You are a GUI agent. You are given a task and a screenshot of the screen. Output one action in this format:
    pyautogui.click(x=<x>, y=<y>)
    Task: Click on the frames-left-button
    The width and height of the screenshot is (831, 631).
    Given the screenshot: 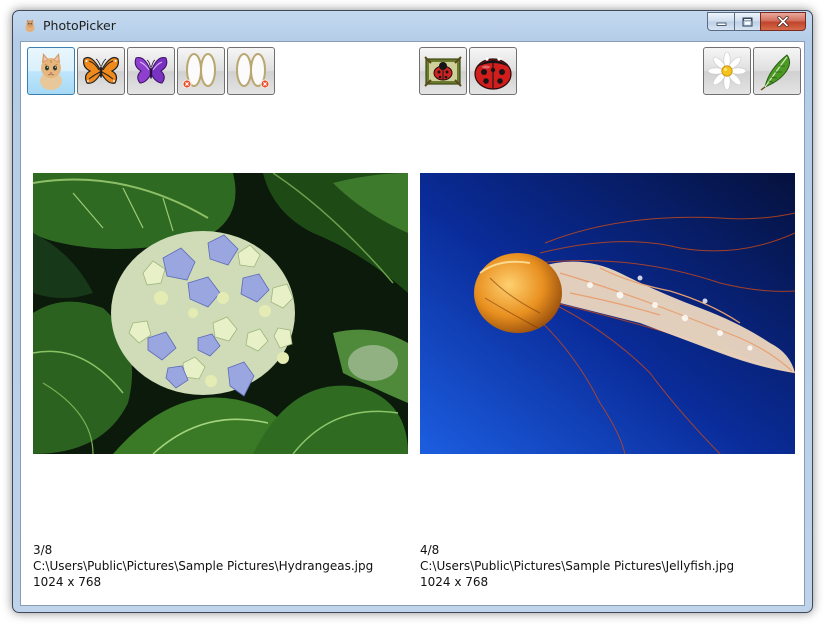 What is the action you would take?
    pyautogui.click(x=201, y=71)
    